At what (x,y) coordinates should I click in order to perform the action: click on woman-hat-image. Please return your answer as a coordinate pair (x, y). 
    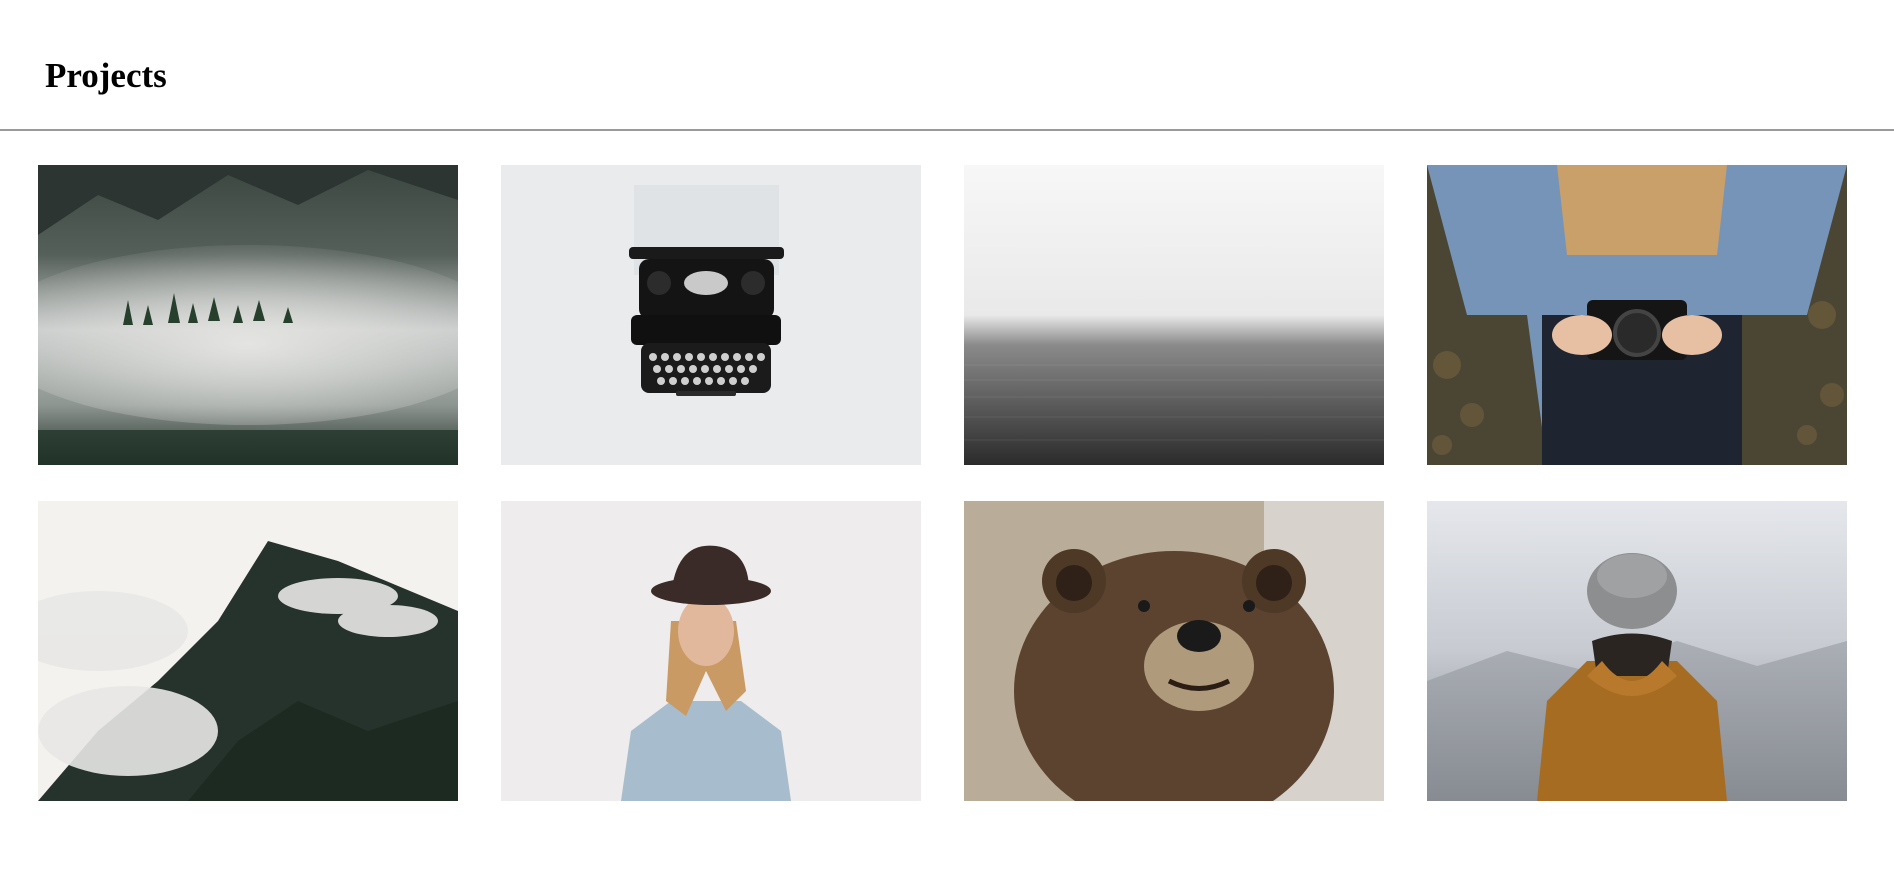
    Looking at the image, I should click on (711, 651).